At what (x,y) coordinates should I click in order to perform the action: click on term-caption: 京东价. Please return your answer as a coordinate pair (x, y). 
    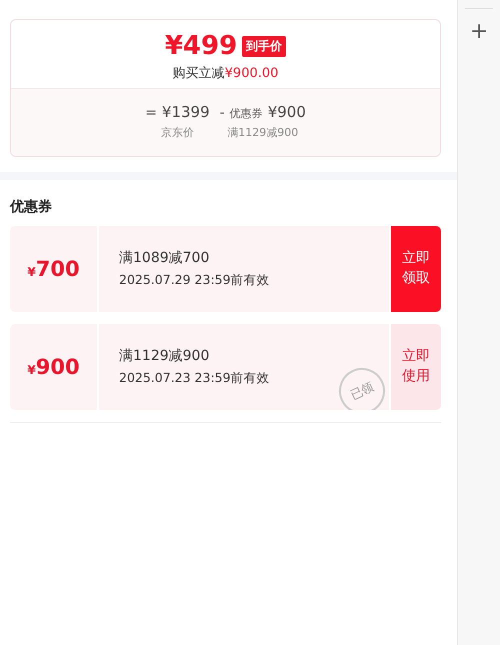
    Looking at the image, I should click on (177, 132).